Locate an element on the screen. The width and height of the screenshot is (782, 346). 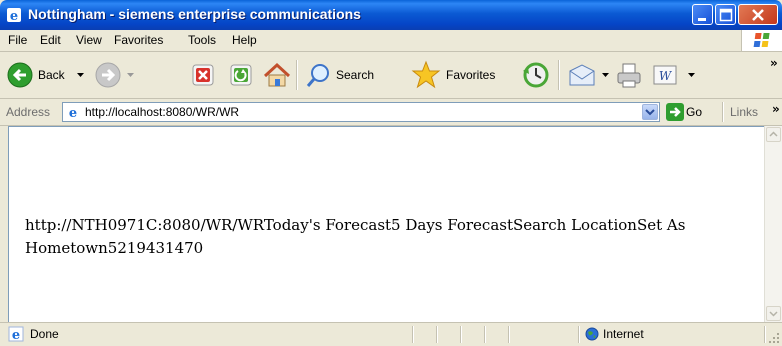
refresh-button is located at coordinates (241, 75).